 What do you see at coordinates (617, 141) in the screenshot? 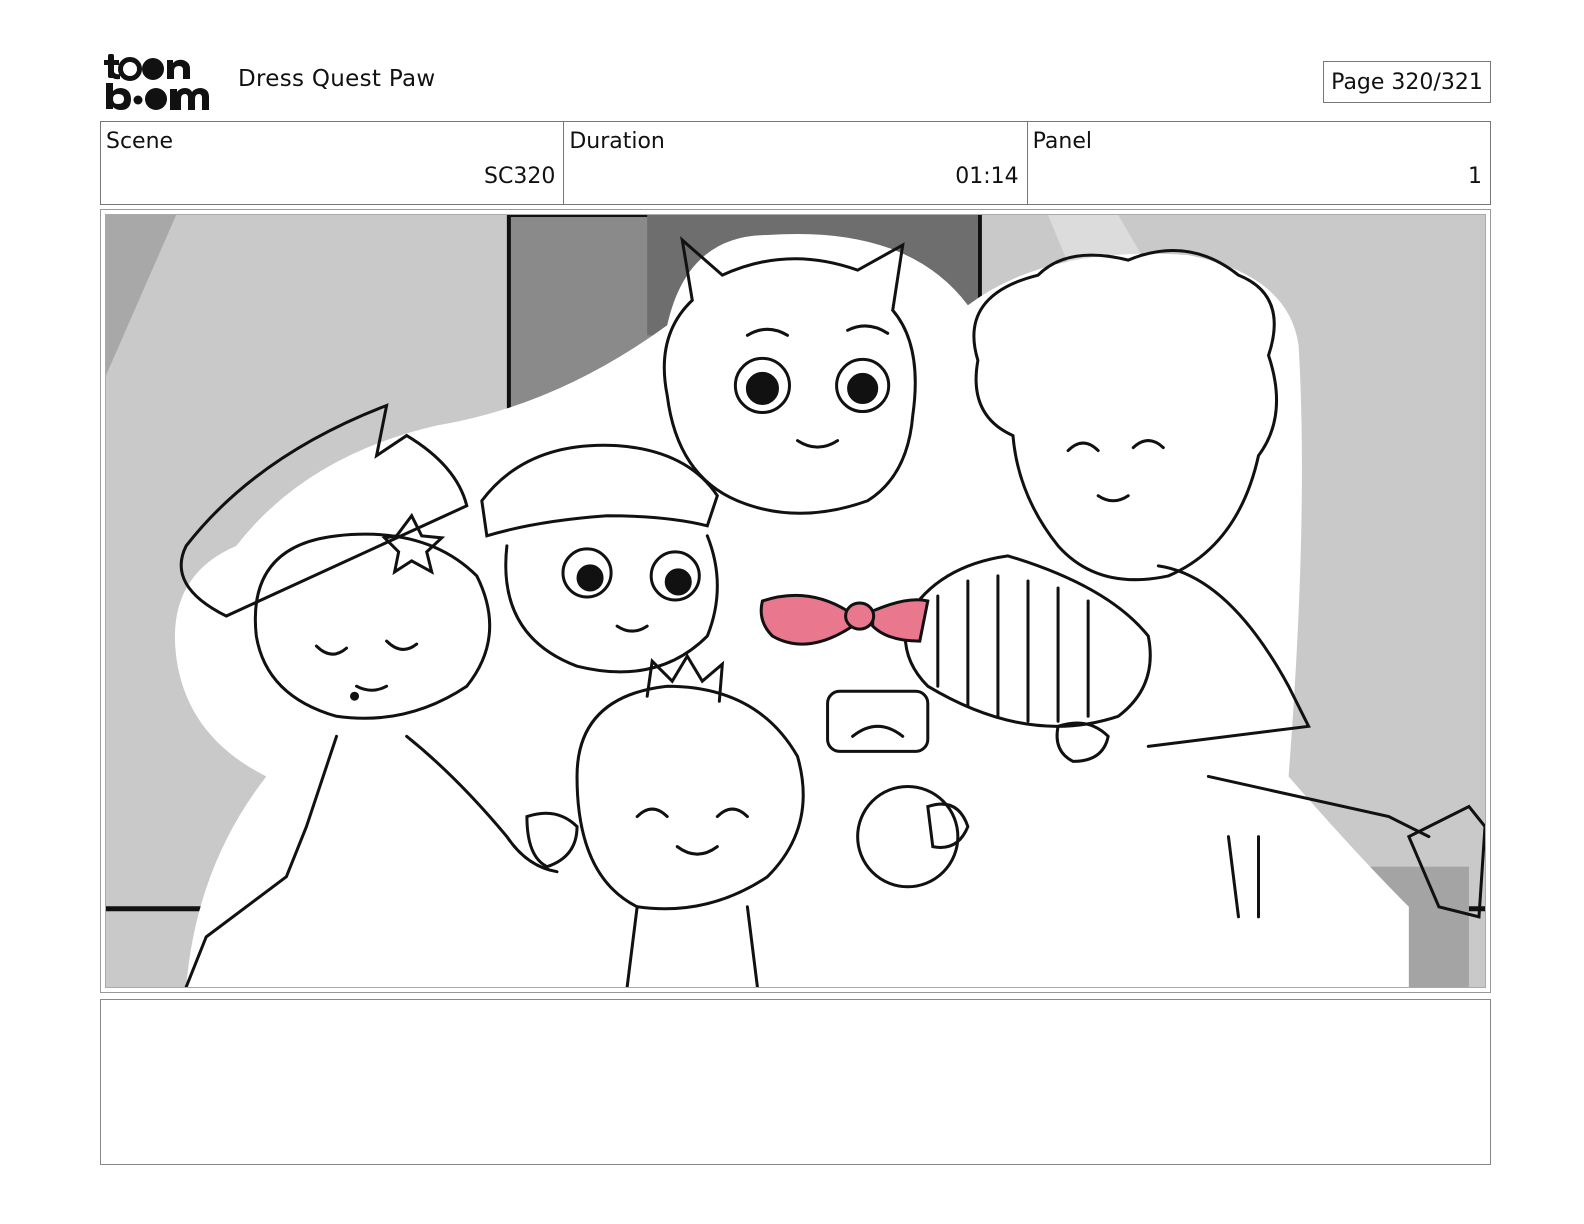
I see `duration-label: Duration` at bounding box center [617, 141].